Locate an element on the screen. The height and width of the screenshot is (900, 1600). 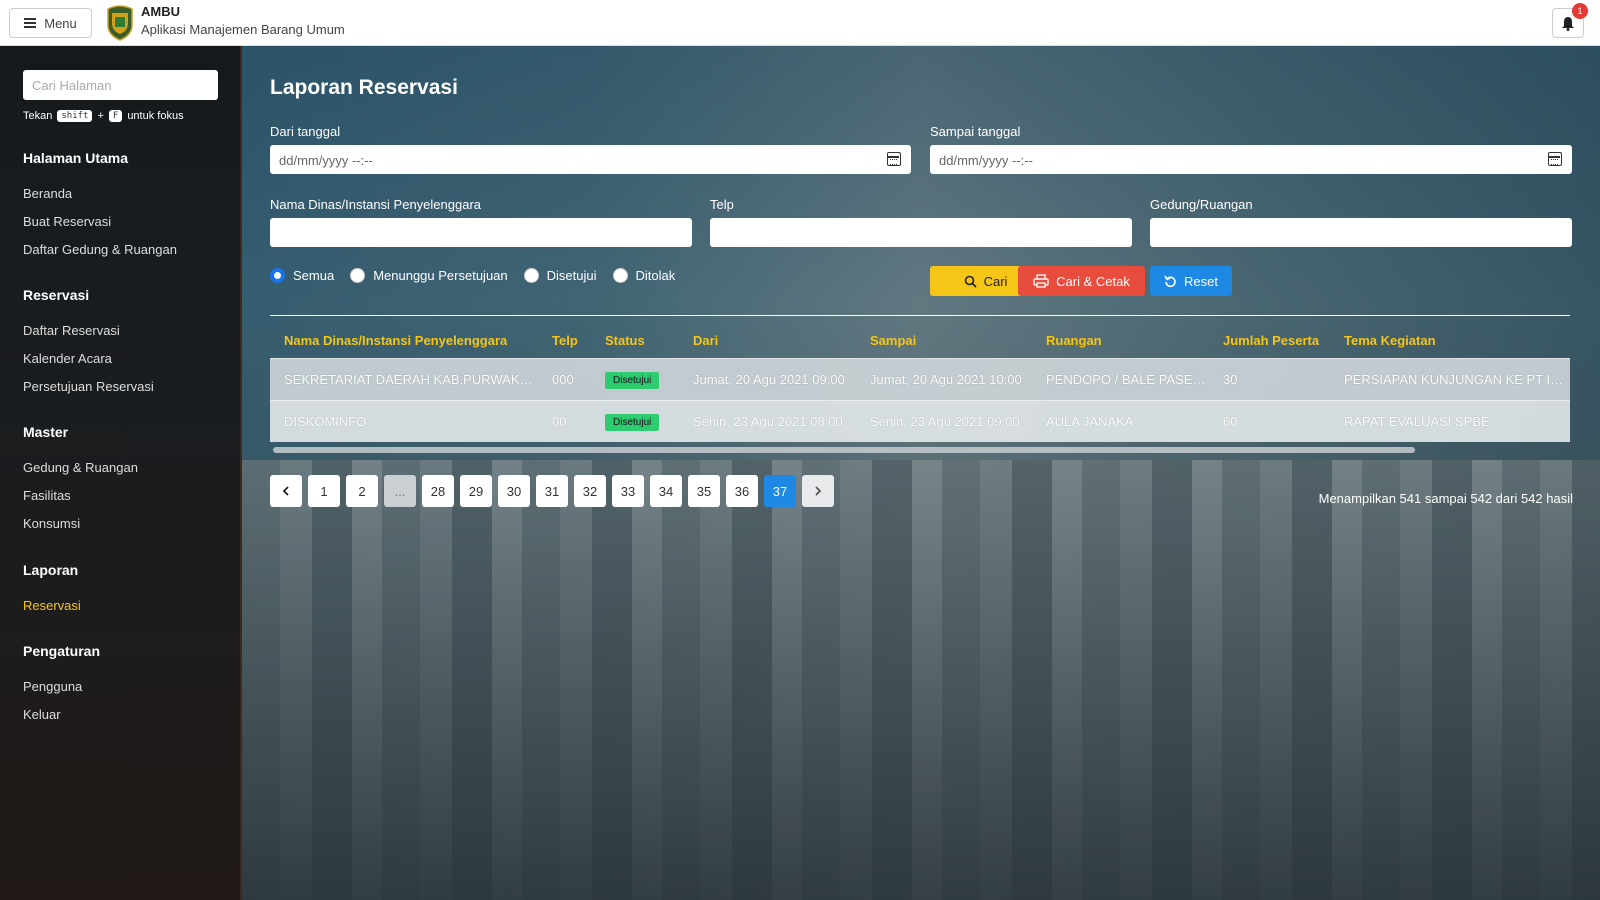
app-name: AMBU is located at coordinates (160, 11).